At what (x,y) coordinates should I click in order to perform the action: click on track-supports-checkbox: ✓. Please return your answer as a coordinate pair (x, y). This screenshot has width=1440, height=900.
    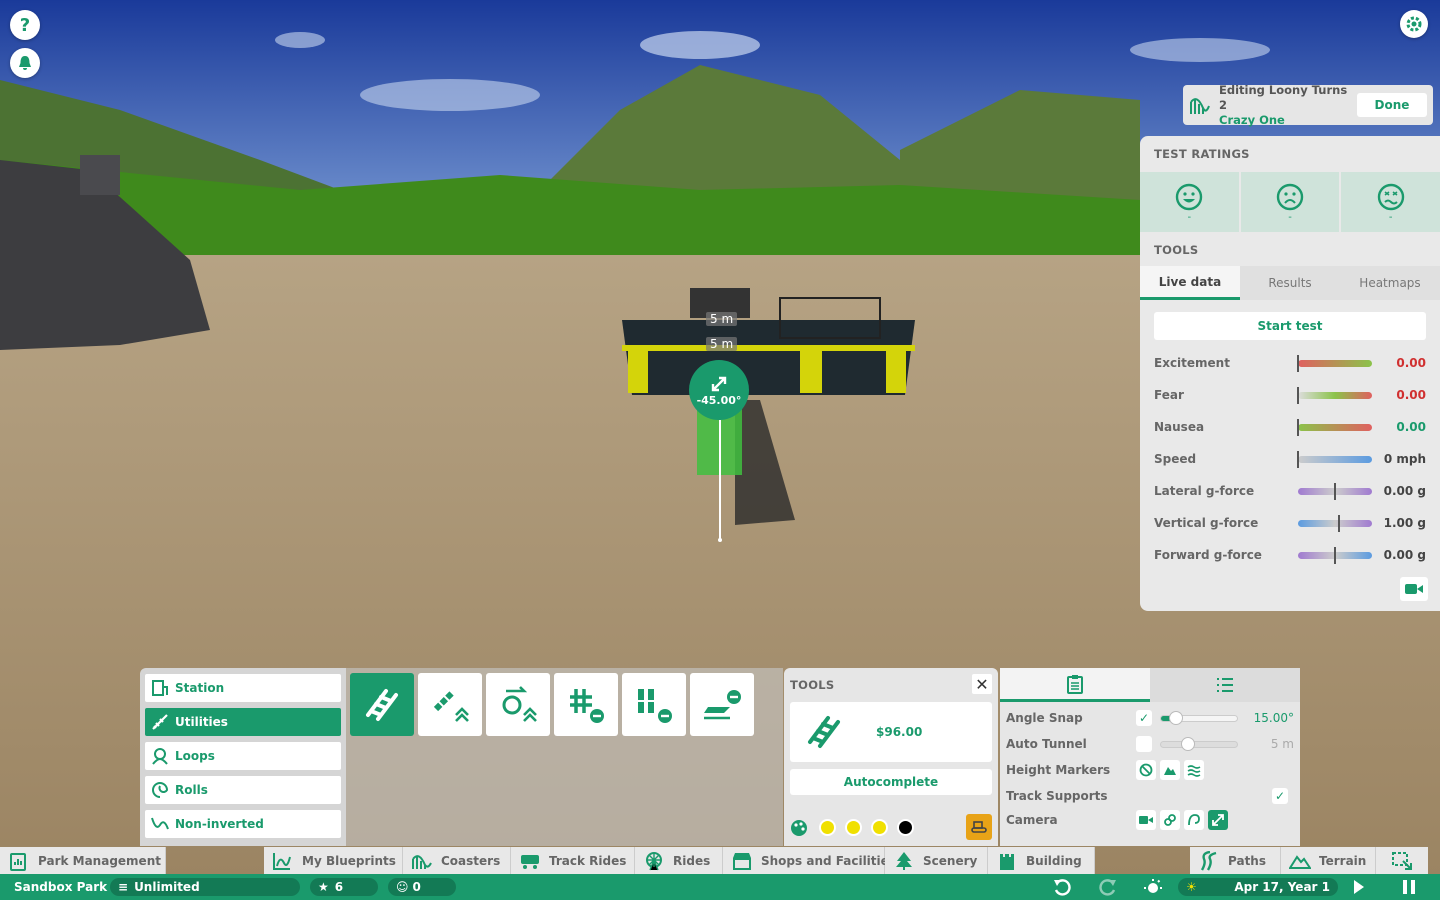
    Looking at the image, I should click on (1280, 796).